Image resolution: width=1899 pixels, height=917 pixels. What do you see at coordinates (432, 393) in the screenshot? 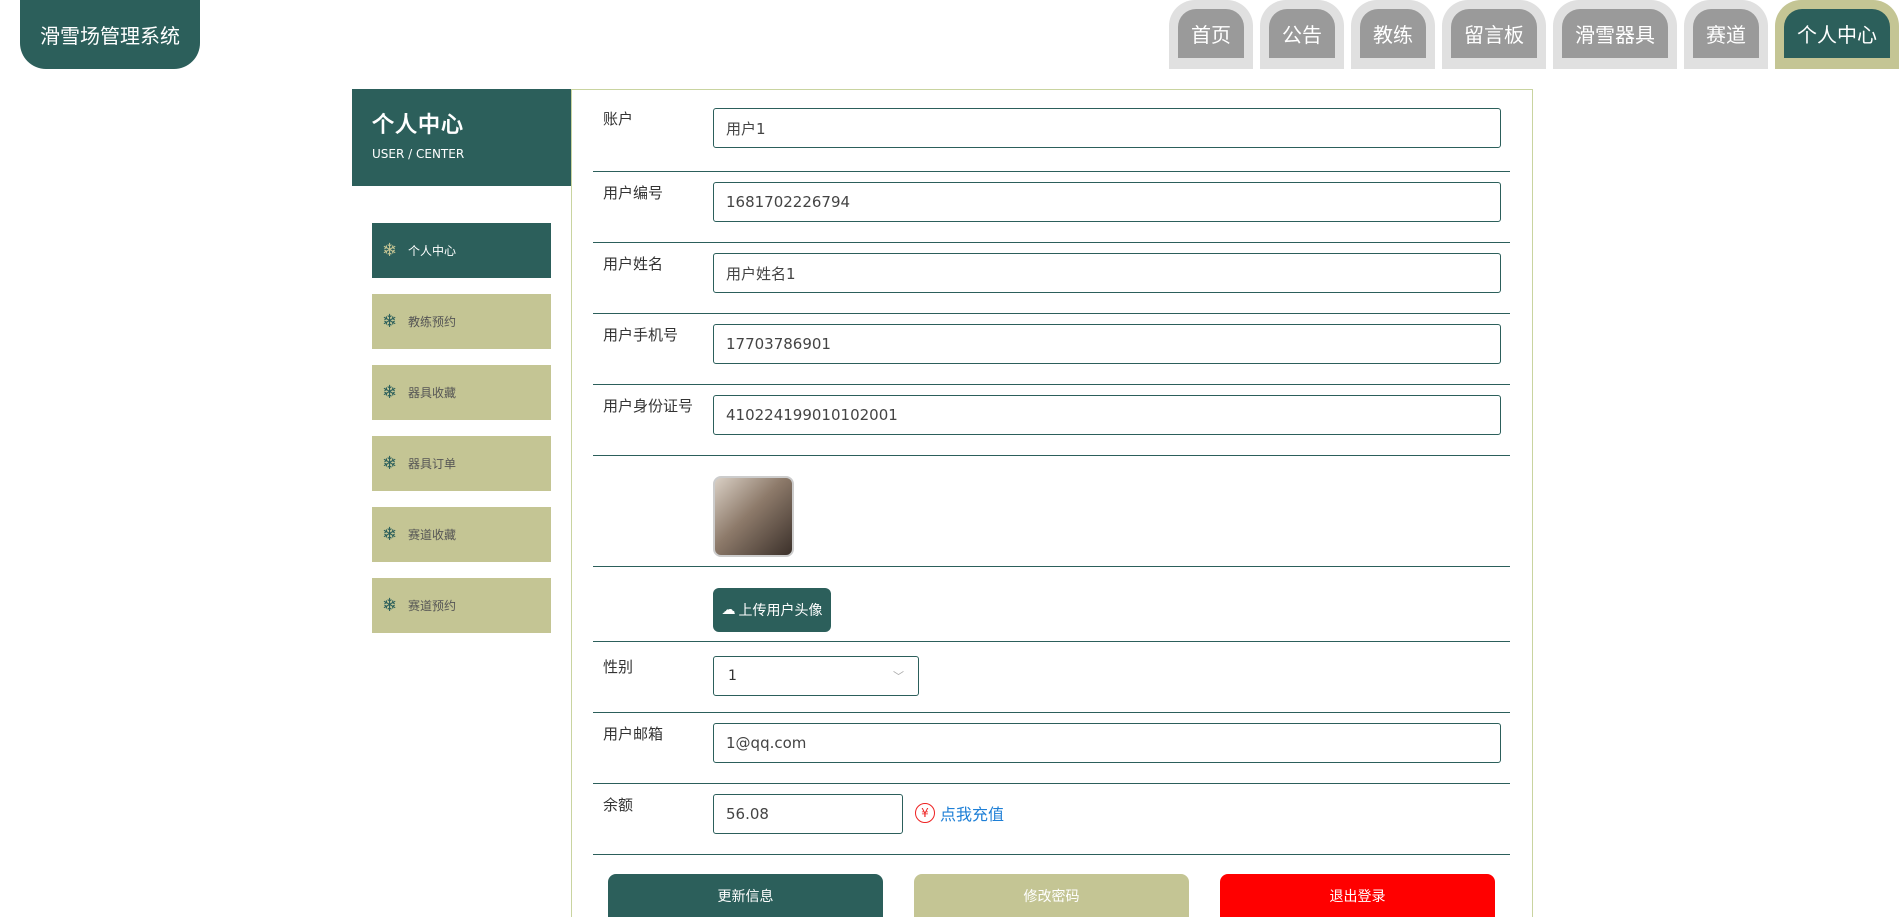
I see `sidebar-item-label: 器具收藏` at bounding box center [432, 393].